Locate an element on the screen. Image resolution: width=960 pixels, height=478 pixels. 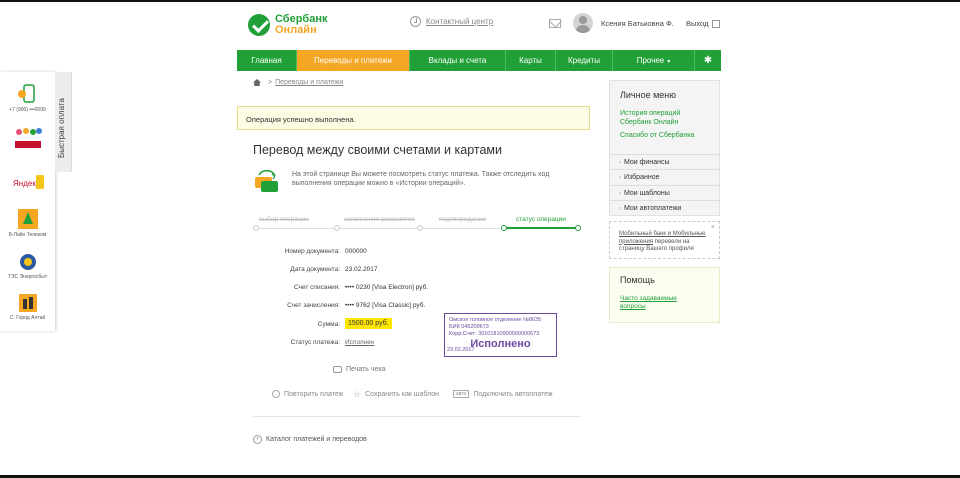
quick-pay-tes: ТЭС Энергосбыт is located at coordinates (27, 266).